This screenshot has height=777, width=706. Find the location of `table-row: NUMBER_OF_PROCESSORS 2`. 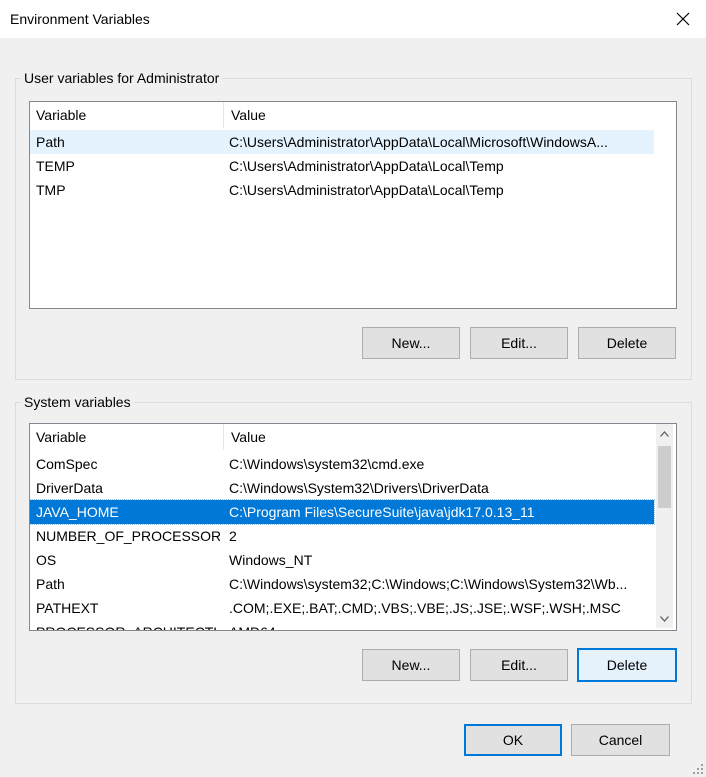

table-row: NUMBER_OF_PROCESSORS 2 is located at coordinates (342, 536).